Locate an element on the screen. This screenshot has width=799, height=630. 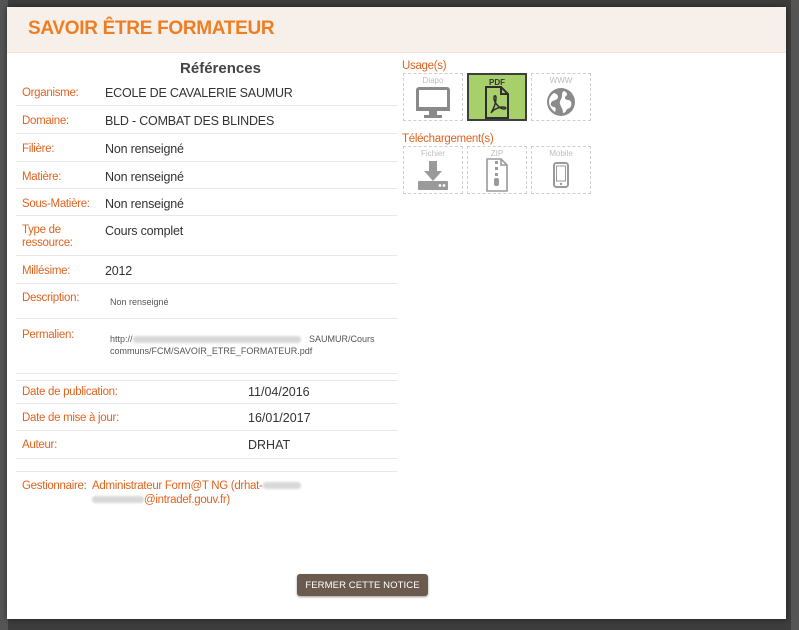
value-millesime: 2012 is located at coordinates (119, 271).